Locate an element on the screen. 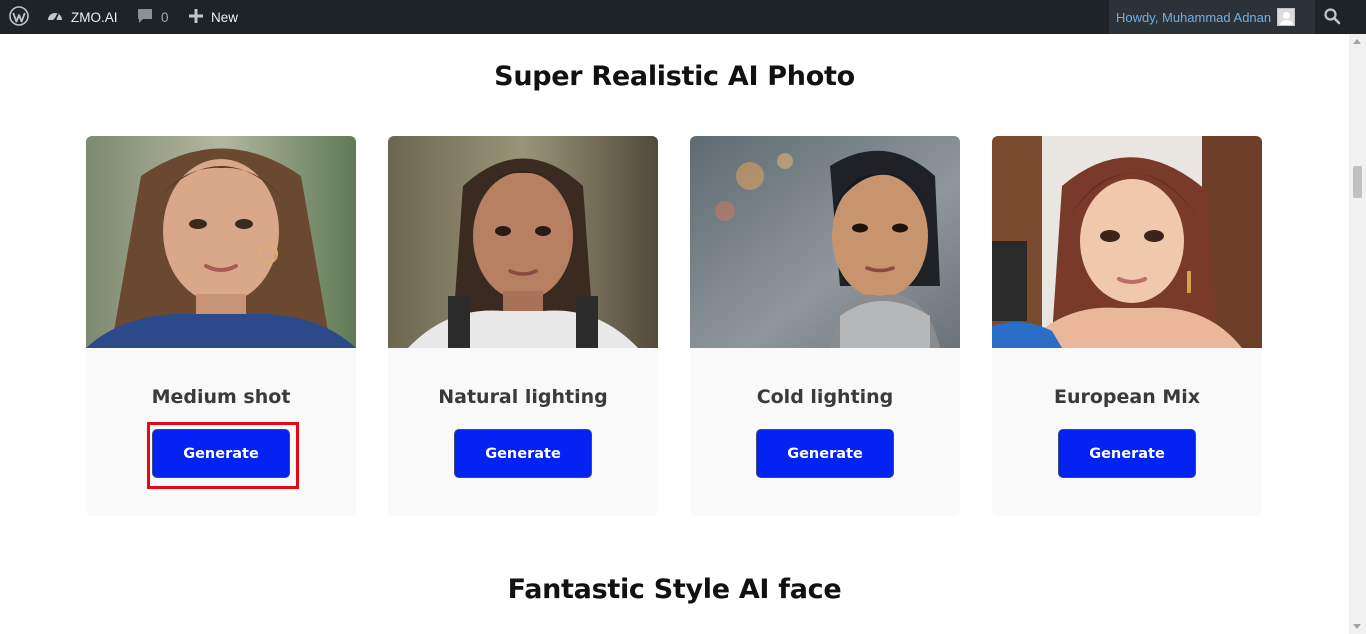 This screenshot has height=634, width=1366. style-card-european-mix: European Mix Generate is located at coordinates (1127, 326).